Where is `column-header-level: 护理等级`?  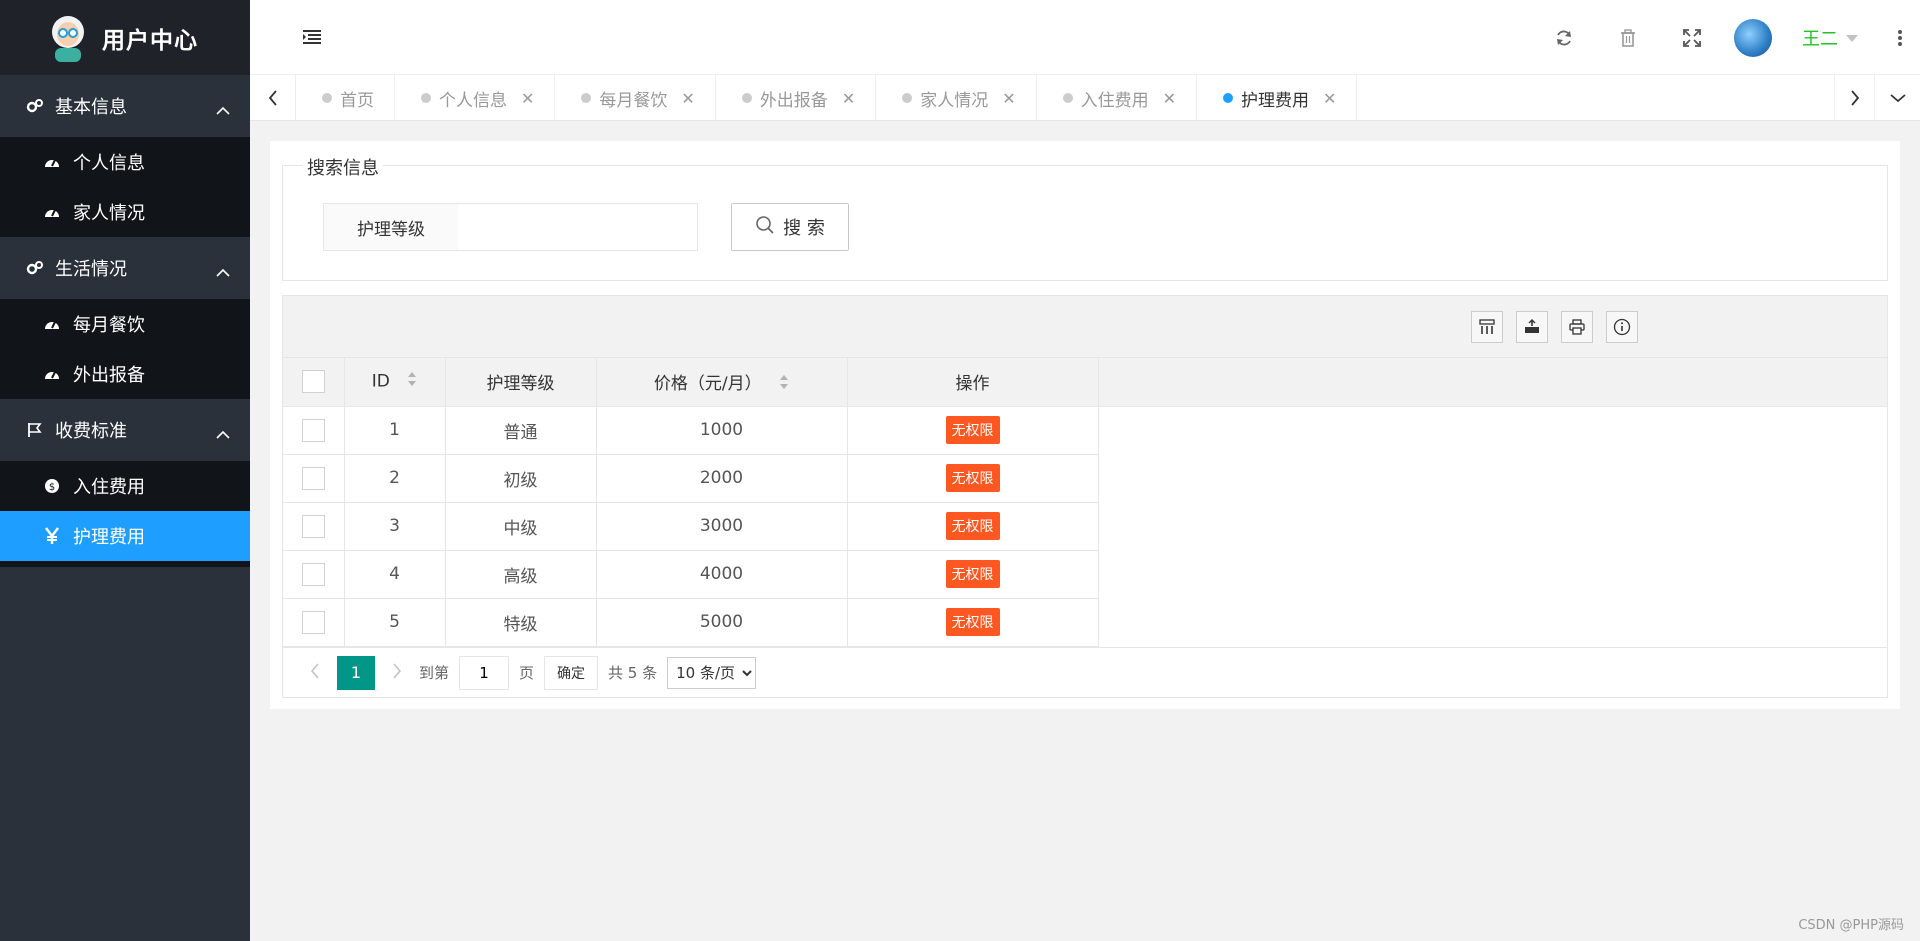 column-header-level: 护理等级 is located at coordinates (521, 382).